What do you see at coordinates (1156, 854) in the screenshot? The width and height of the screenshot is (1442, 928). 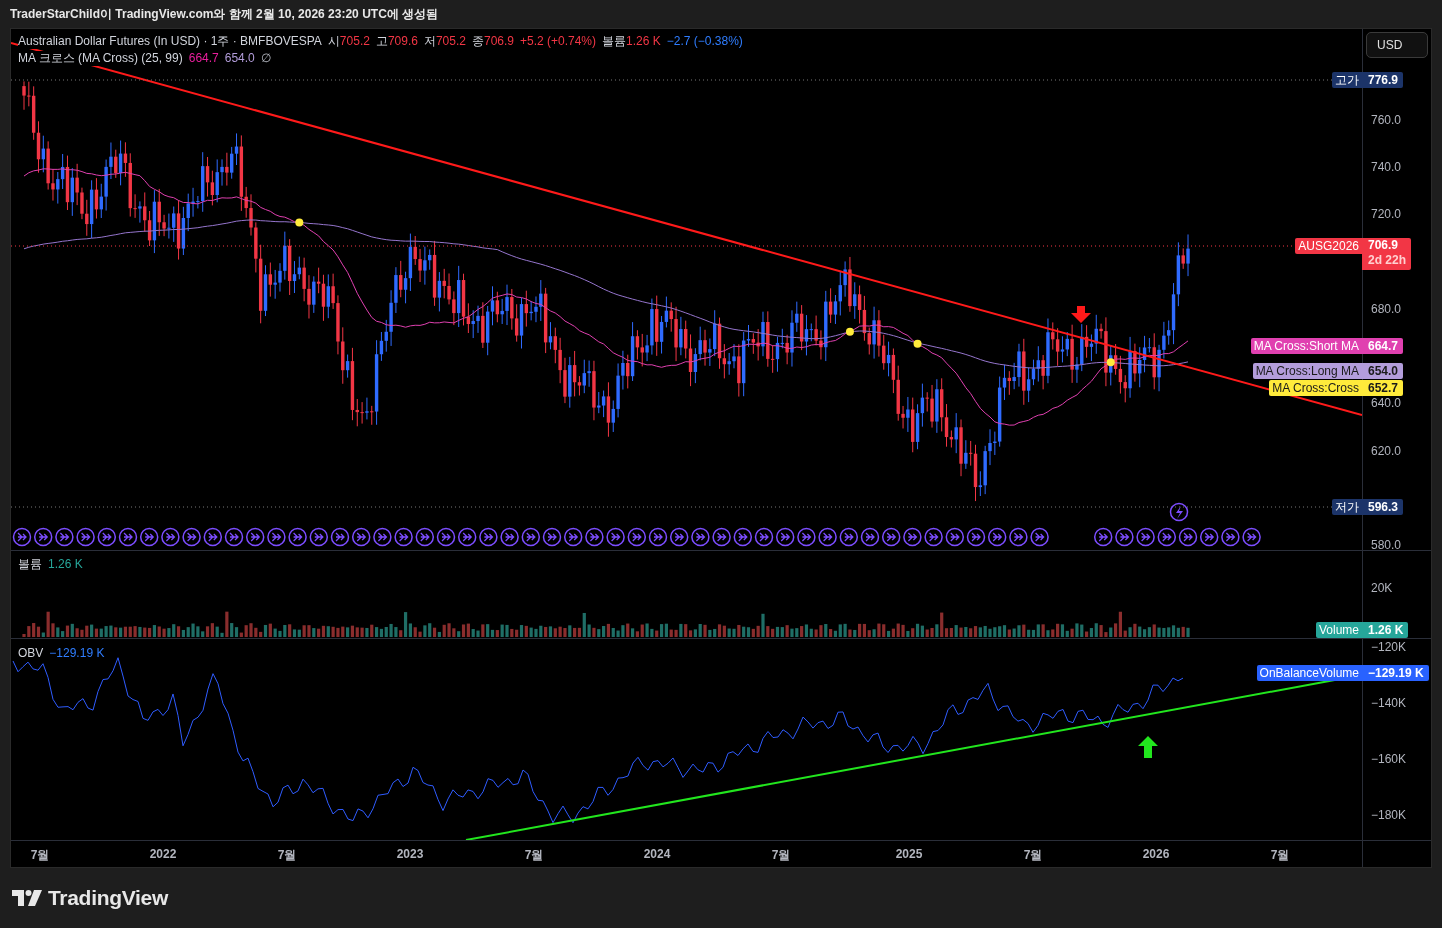 I see `time-label: 2026` at bounding box center [1156, 854].